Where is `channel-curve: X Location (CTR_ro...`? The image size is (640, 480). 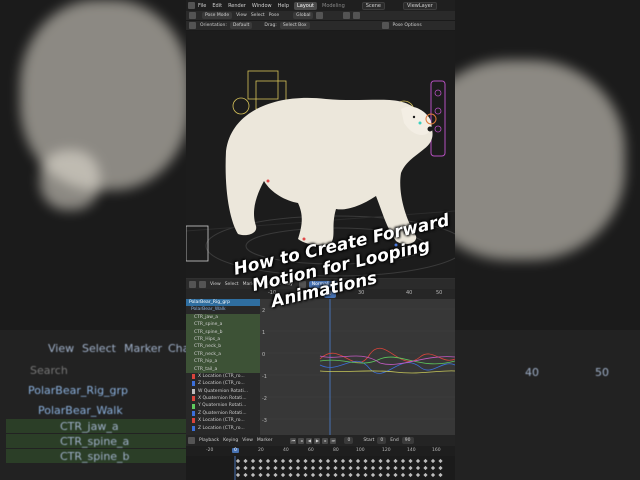 channel-curve: X Location (CTR_ro... is located at coordinates (223, 420).